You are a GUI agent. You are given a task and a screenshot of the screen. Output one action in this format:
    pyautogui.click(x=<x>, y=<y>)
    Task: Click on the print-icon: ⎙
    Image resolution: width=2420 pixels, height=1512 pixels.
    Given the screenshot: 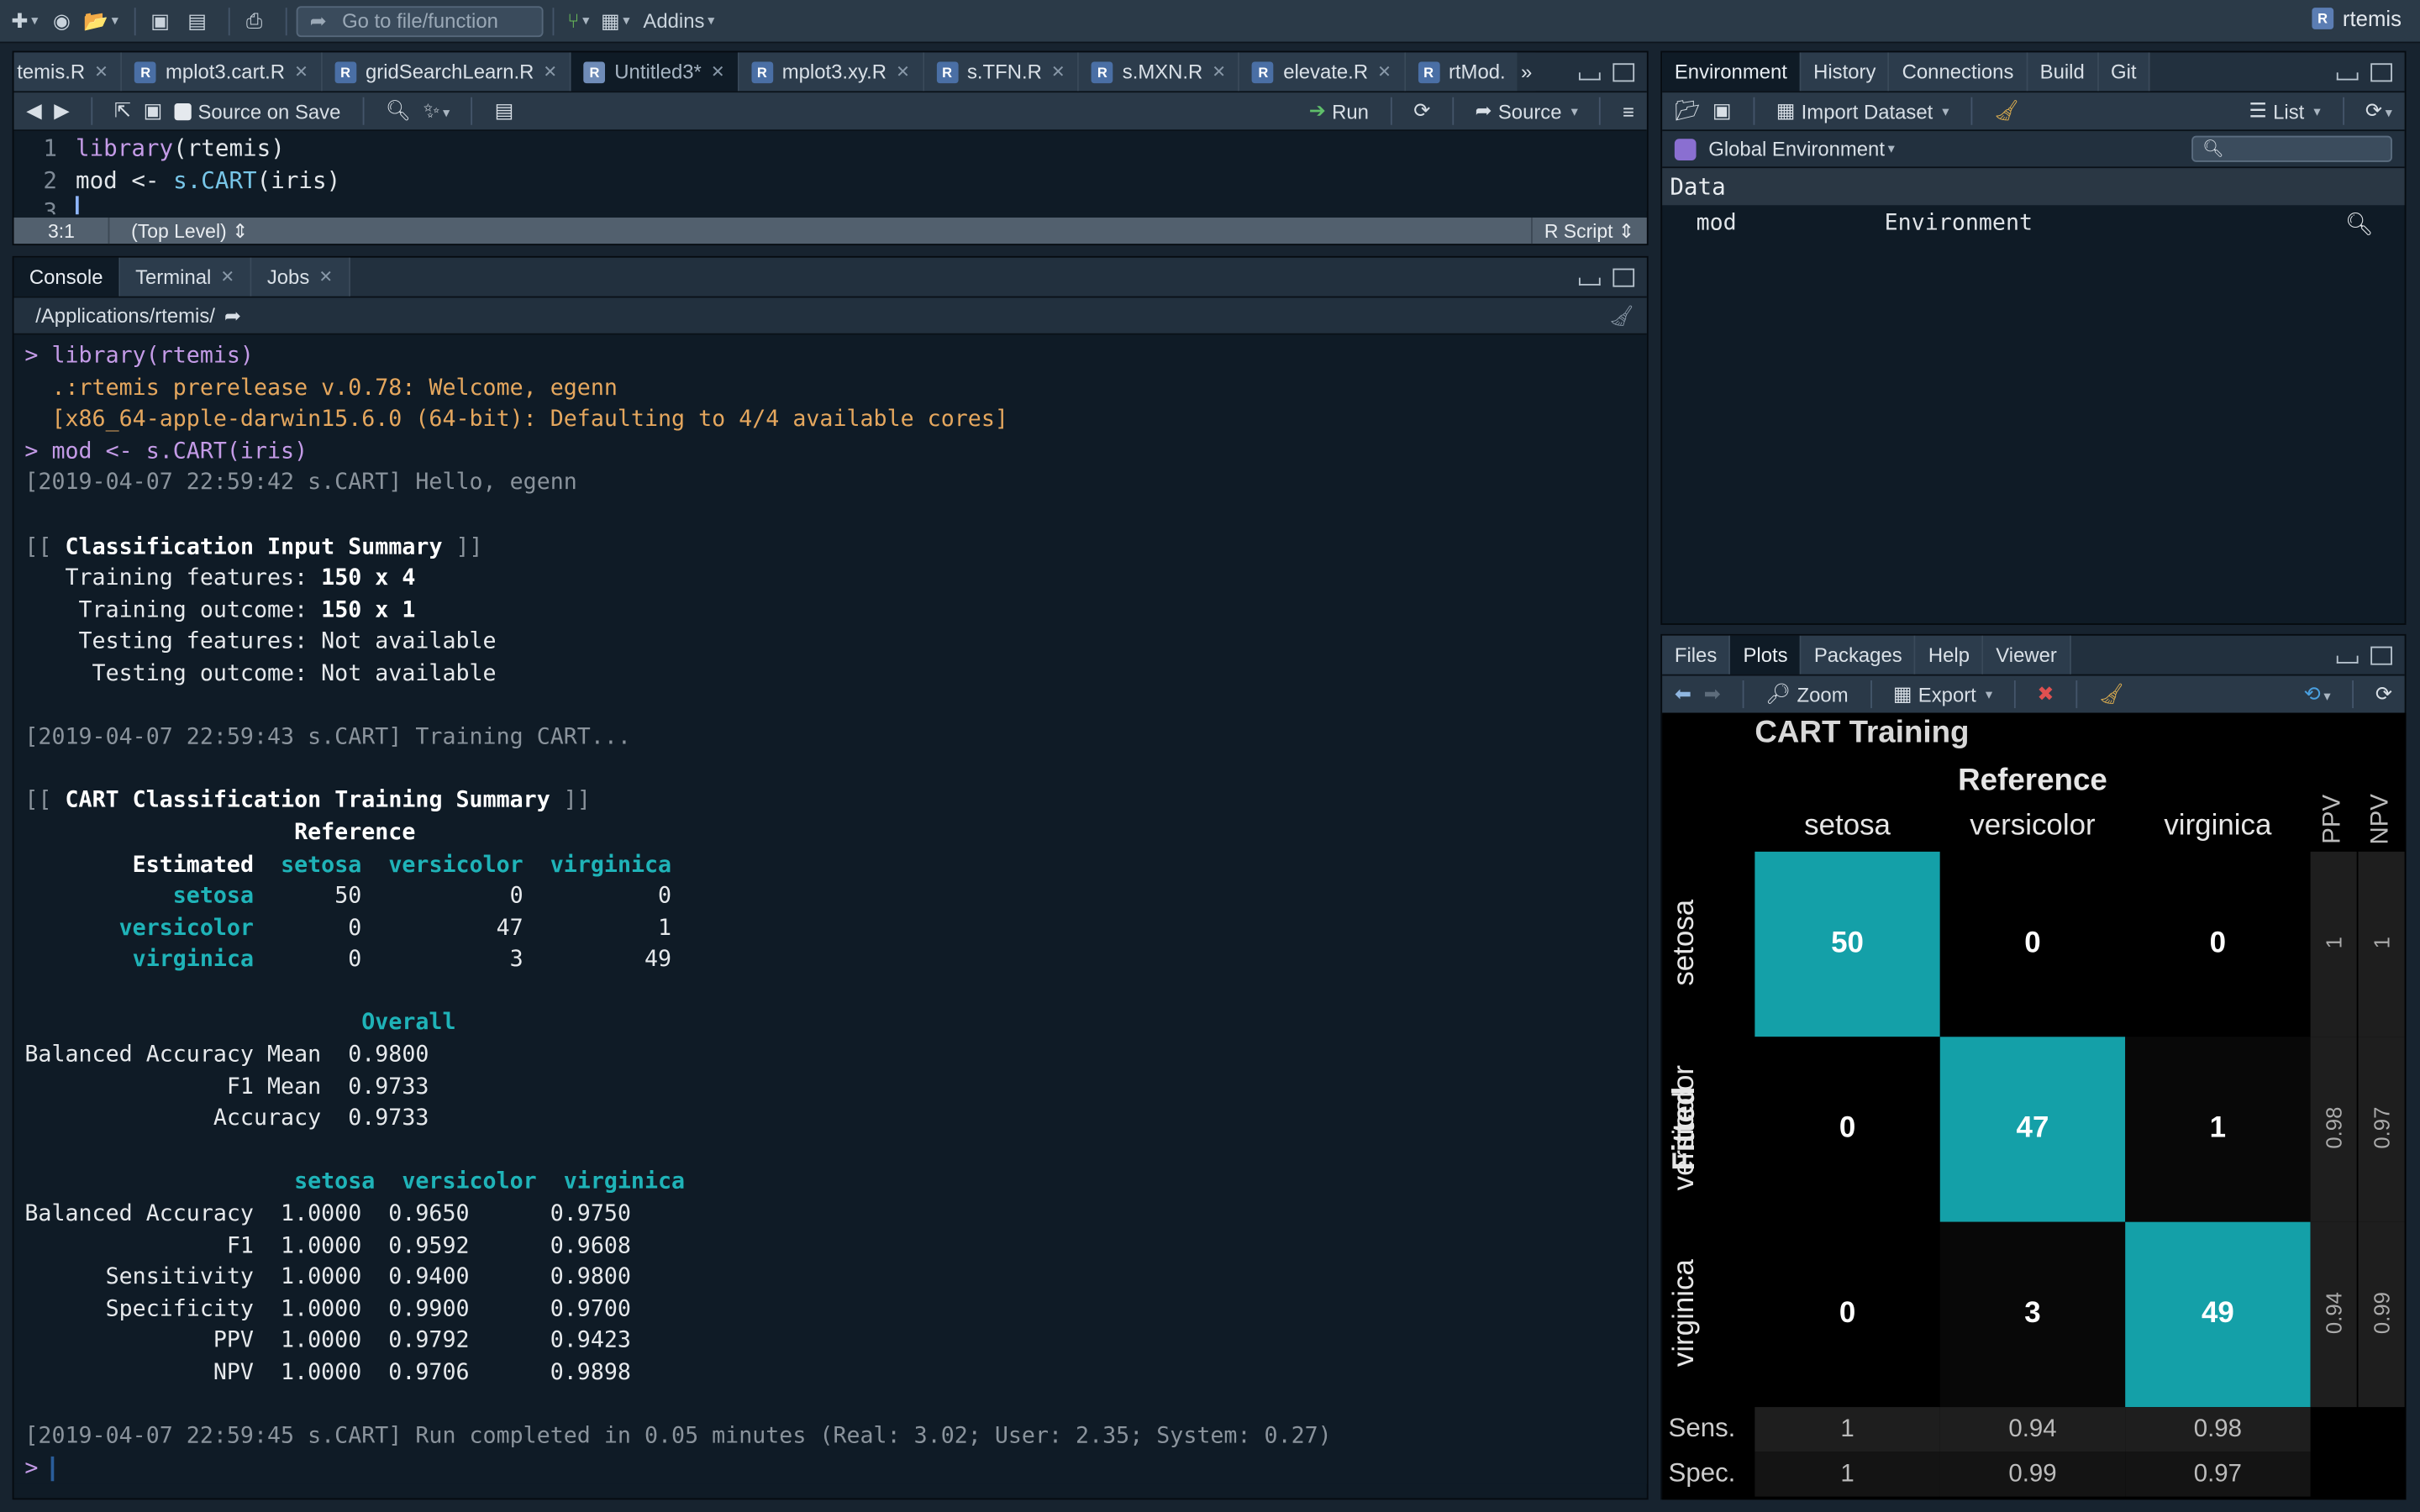 What is the action you would take?
    pyautogui.click(x=255, y=20)
    